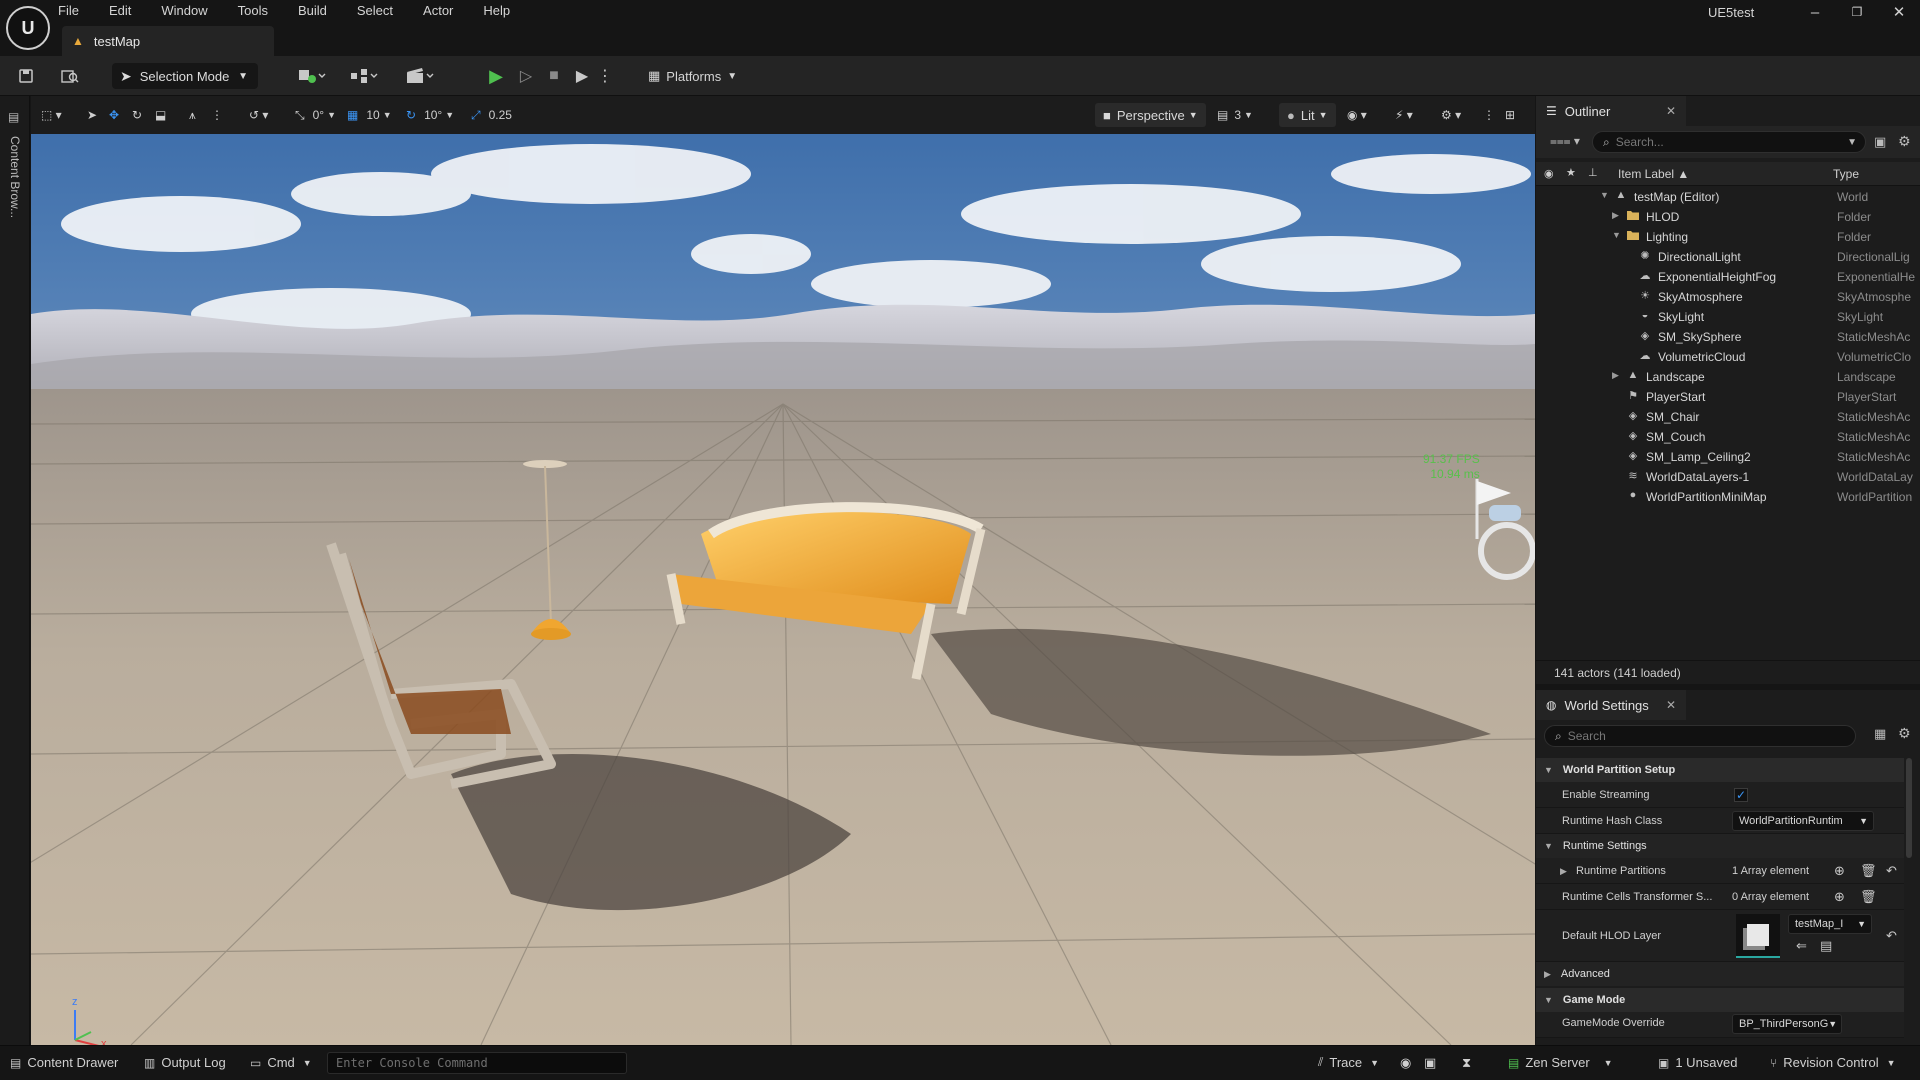 This screenshot has height=1080, width=1920. I want to click on angle-snap-toggle: ↻ 10° ▼, so click(430, 115).